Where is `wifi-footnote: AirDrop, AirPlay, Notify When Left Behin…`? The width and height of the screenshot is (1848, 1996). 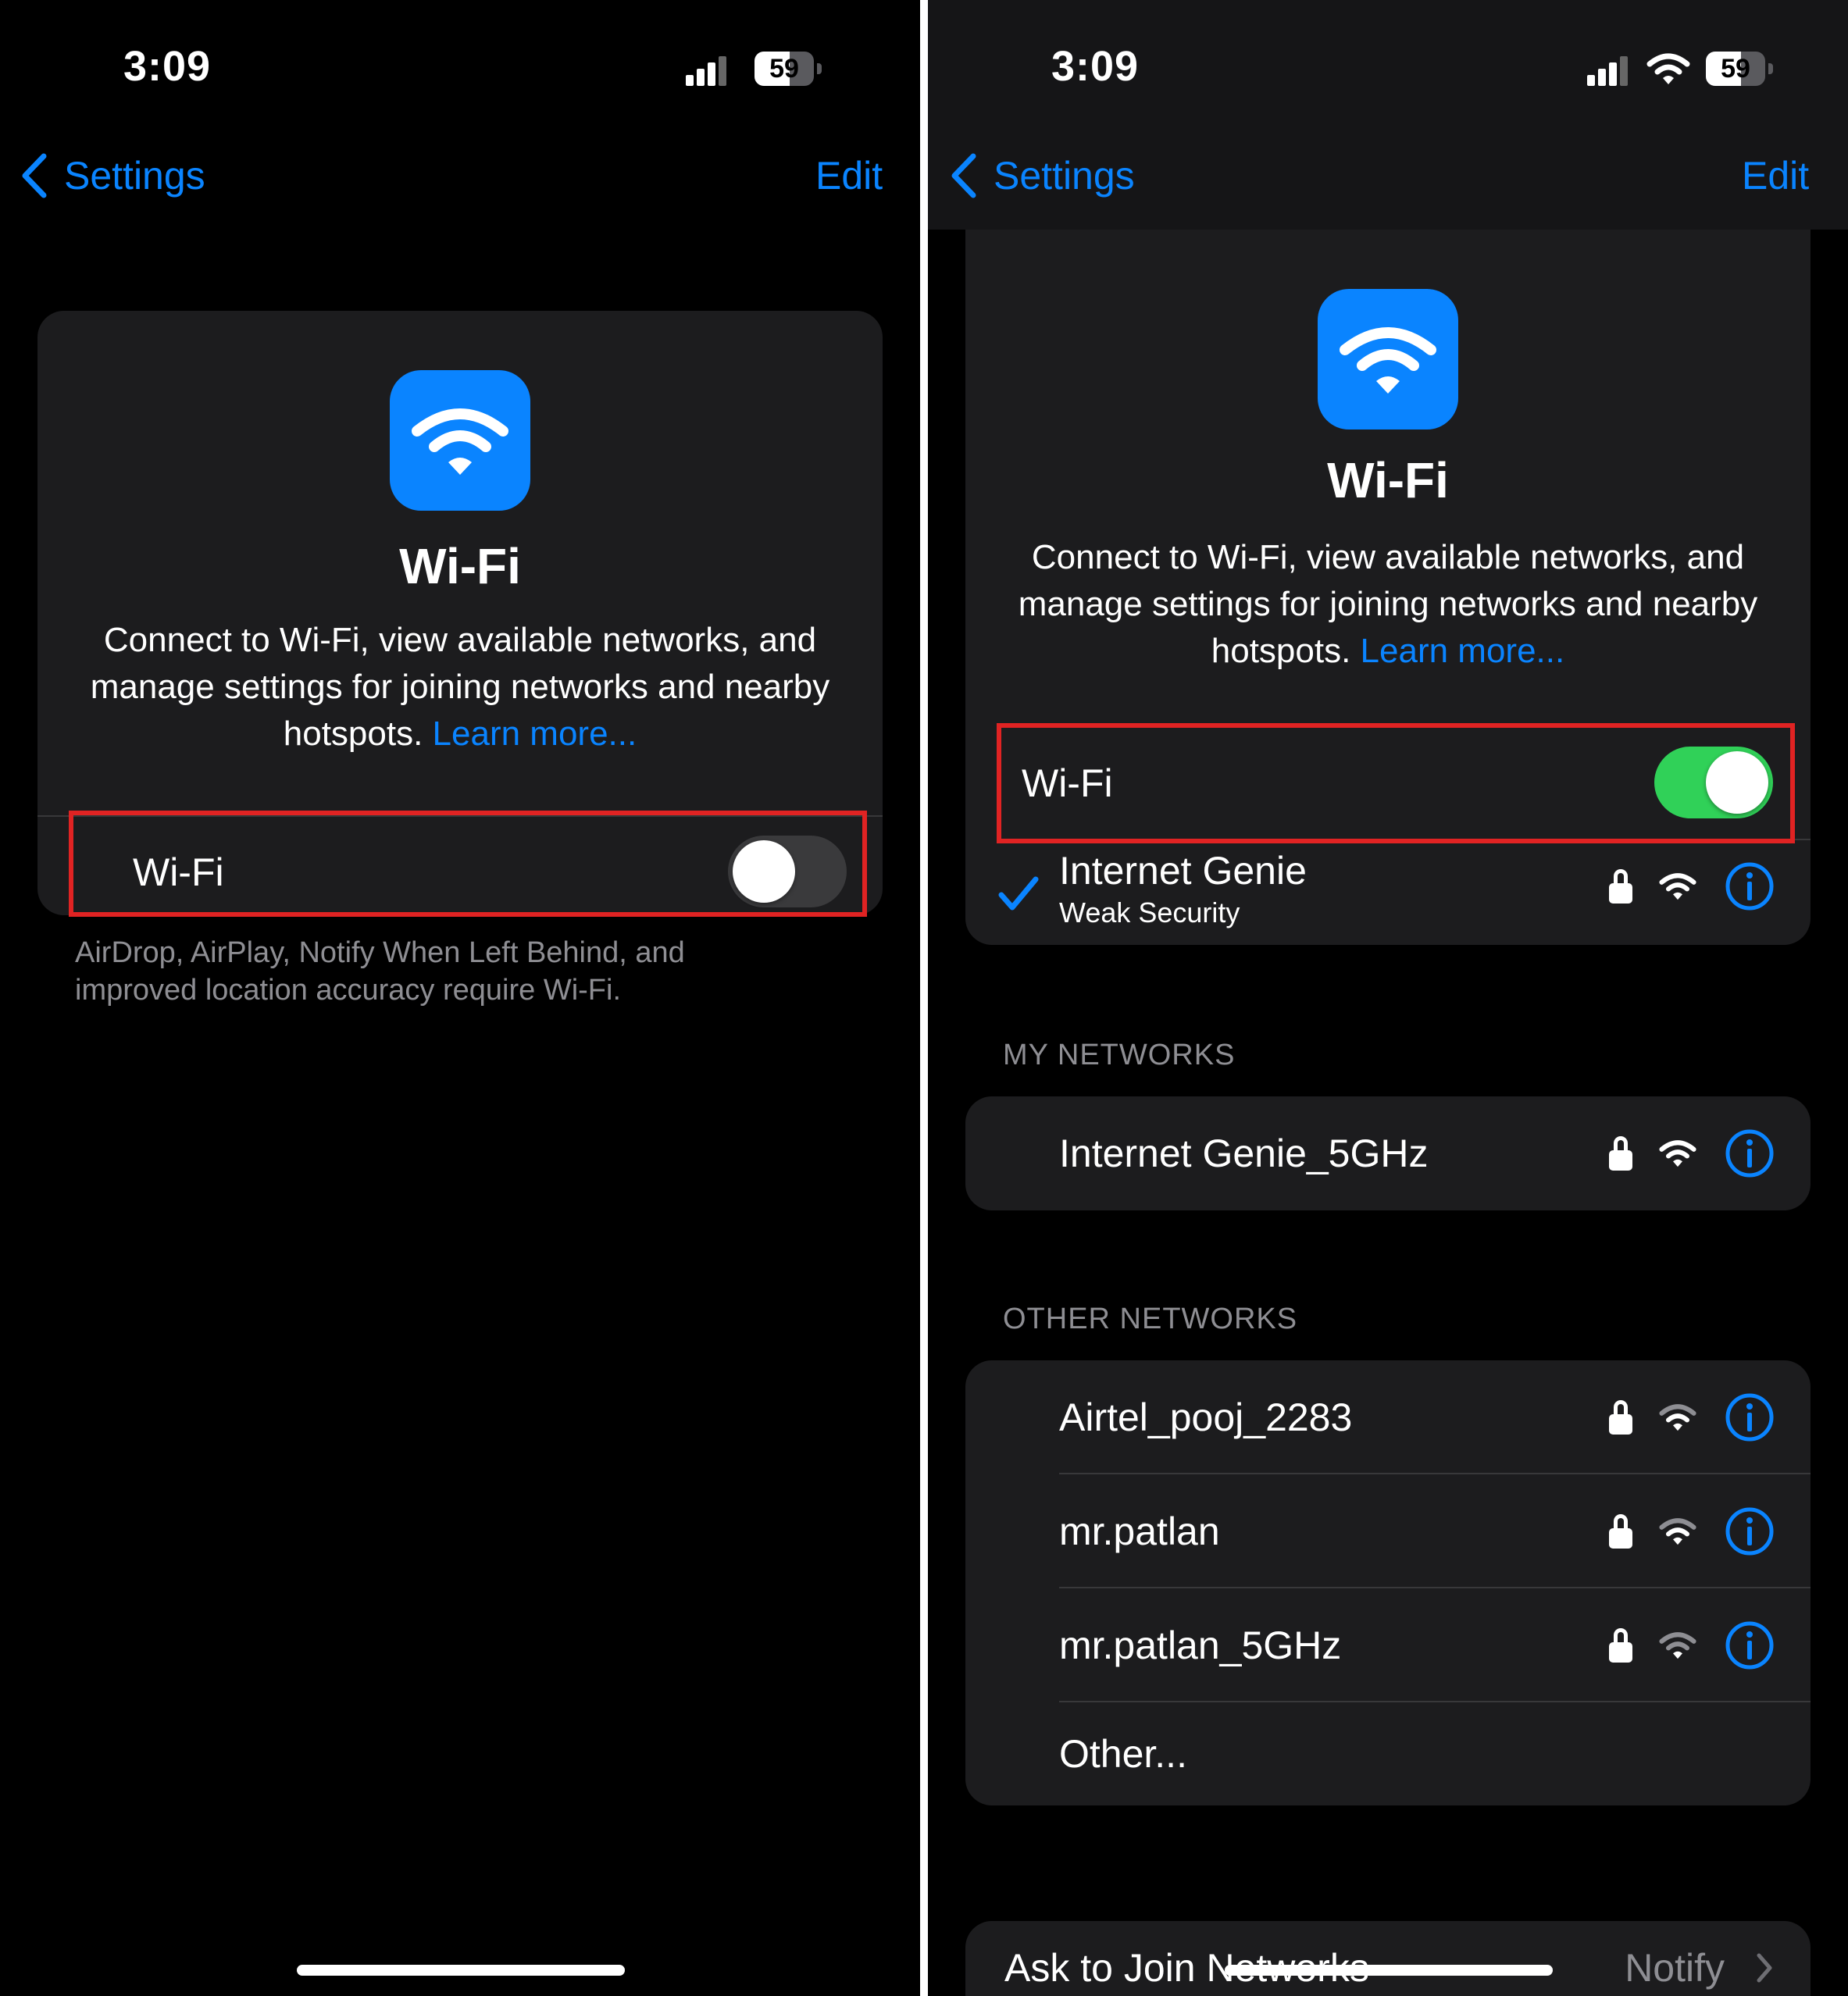 wifi-footnote: AirDrop, AirPlay, Notify When Left Behin… is located at coordinates (380, 971).